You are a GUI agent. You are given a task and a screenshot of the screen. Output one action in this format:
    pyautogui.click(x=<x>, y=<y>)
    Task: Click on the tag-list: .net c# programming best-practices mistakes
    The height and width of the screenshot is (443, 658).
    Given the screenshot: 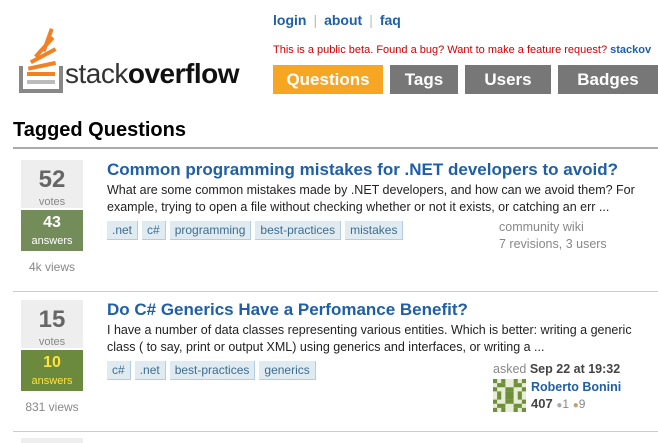 What is the action you would take?
    pyautogui.click(x=257, y=230)
    